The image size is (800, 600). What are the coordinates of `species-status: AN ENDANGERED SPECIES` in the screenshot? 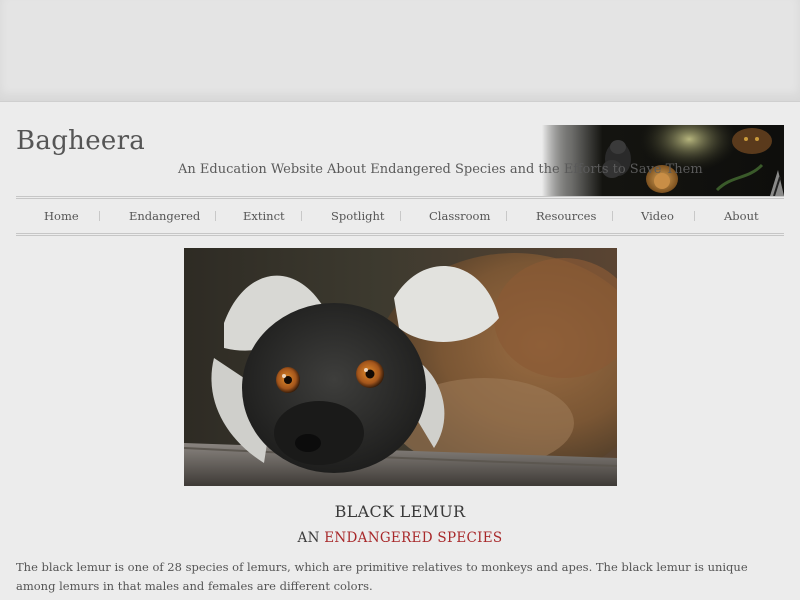 It's located at (400, 538).